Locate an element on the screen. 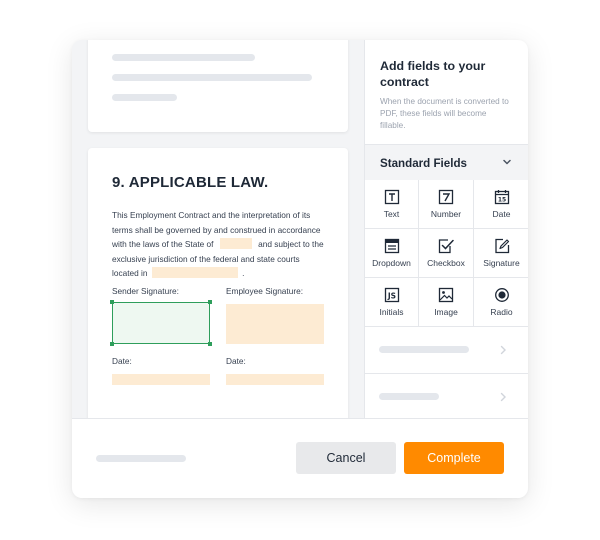  field-label: Signature is located at coordinates (501, 263).